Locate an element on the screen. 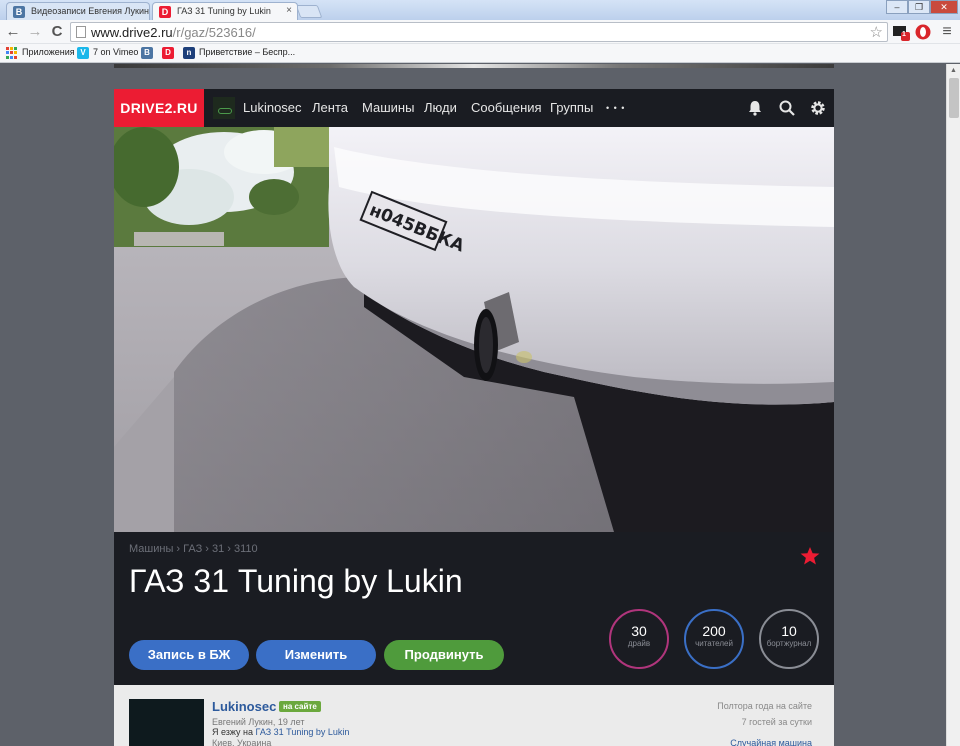 This screenshot has width=960, height=746. menu-icon: ≡ is located at coordinates (947, 32).